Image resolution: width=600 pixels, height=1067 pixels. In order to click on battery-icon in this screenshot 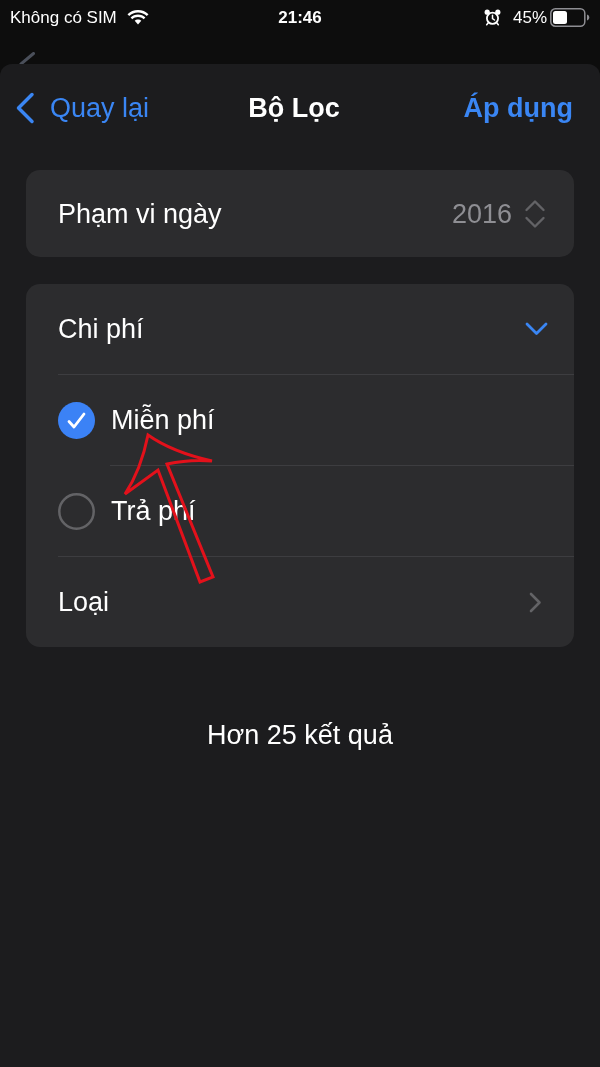, I will do `click(570, 17)`.